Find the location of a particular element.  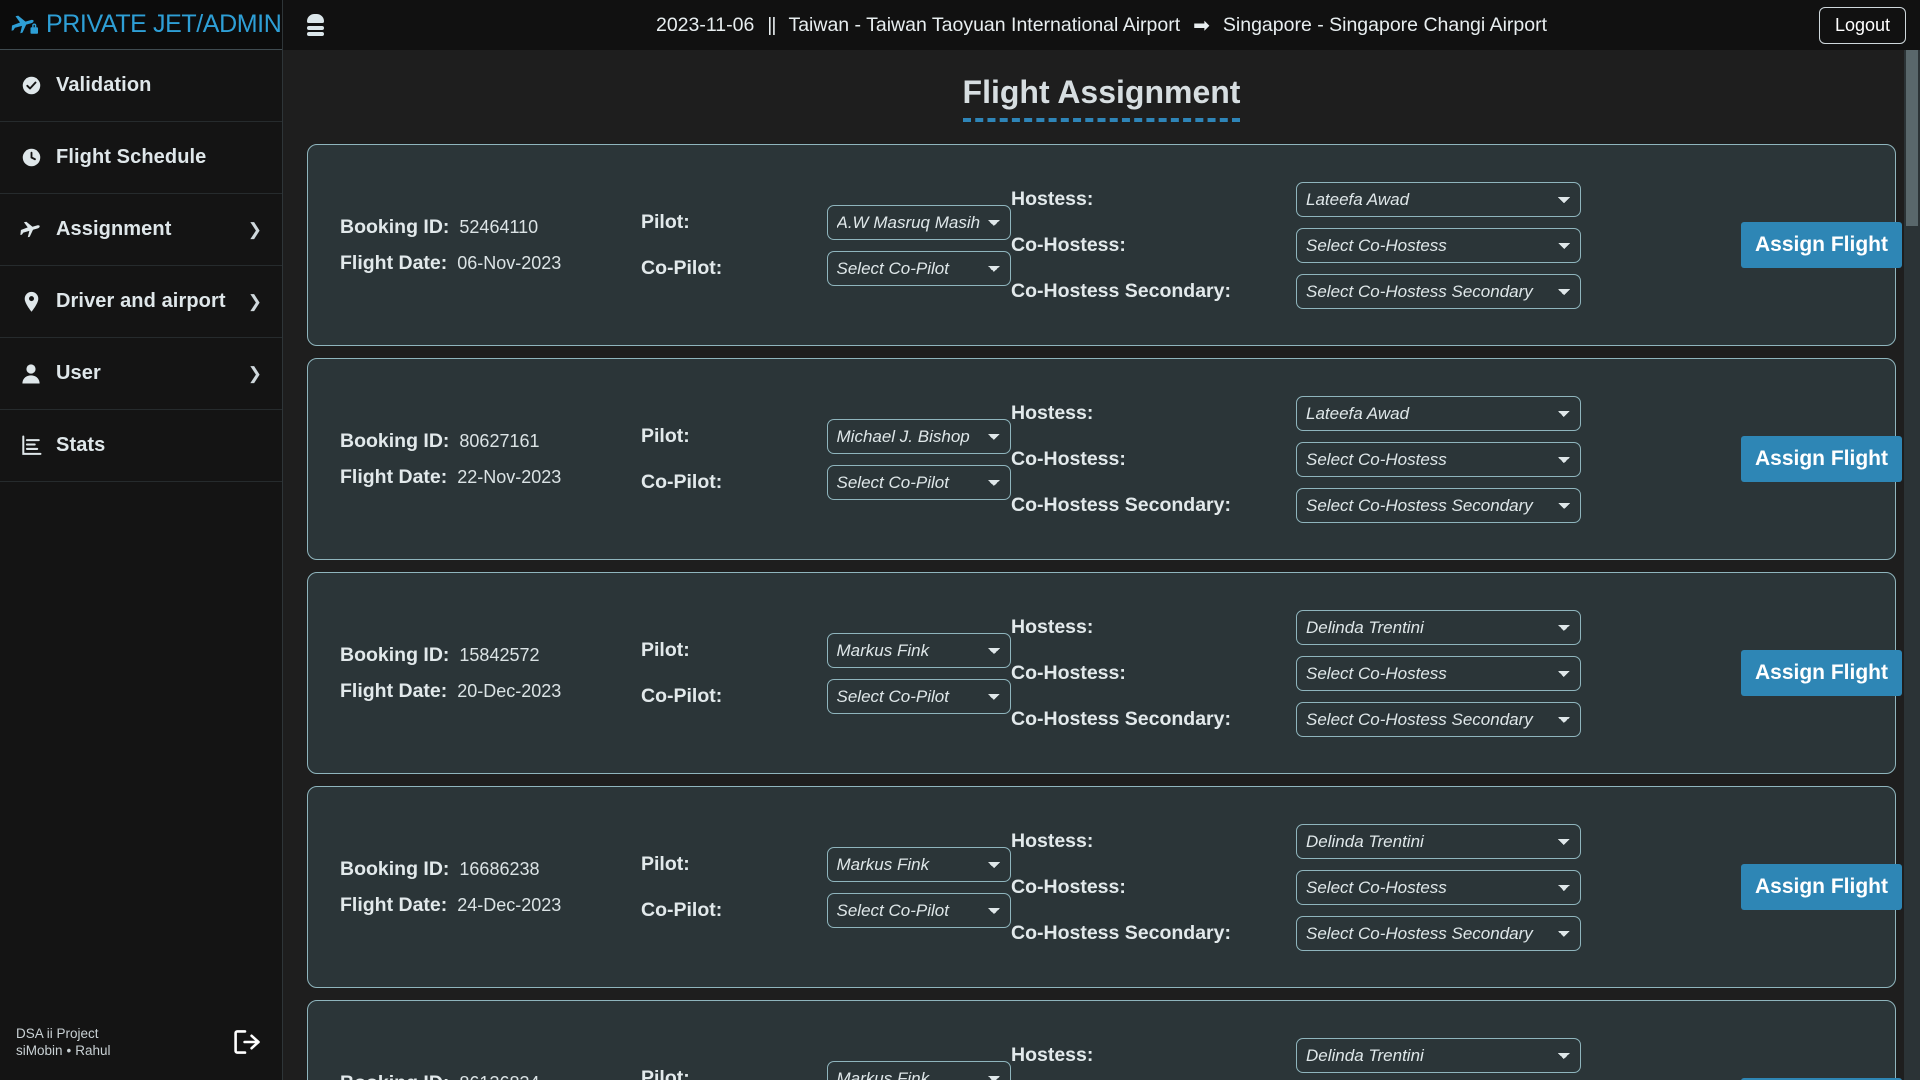

booking-id-row: Booking ID: 52464110 is located at coordinates (490, 227).